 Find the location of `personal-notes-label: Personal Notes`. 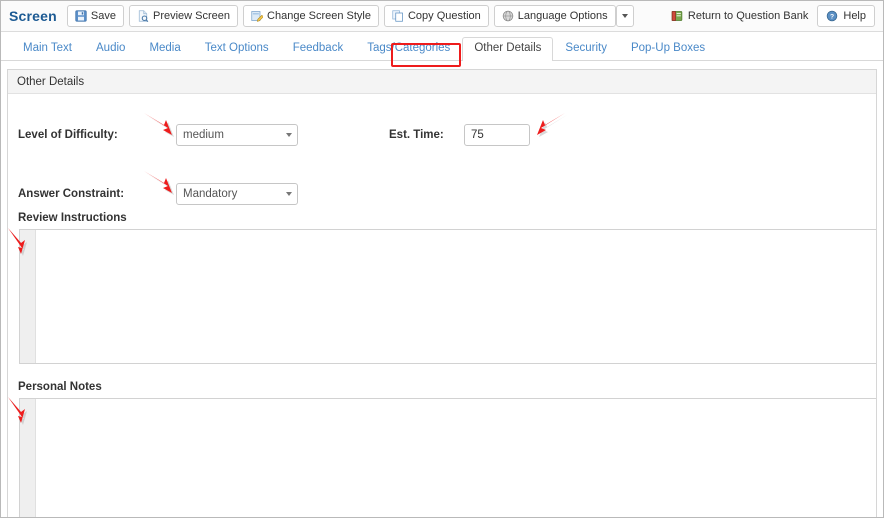

personal-notes-label: Personal Notes is located at coordinates (60, 387).